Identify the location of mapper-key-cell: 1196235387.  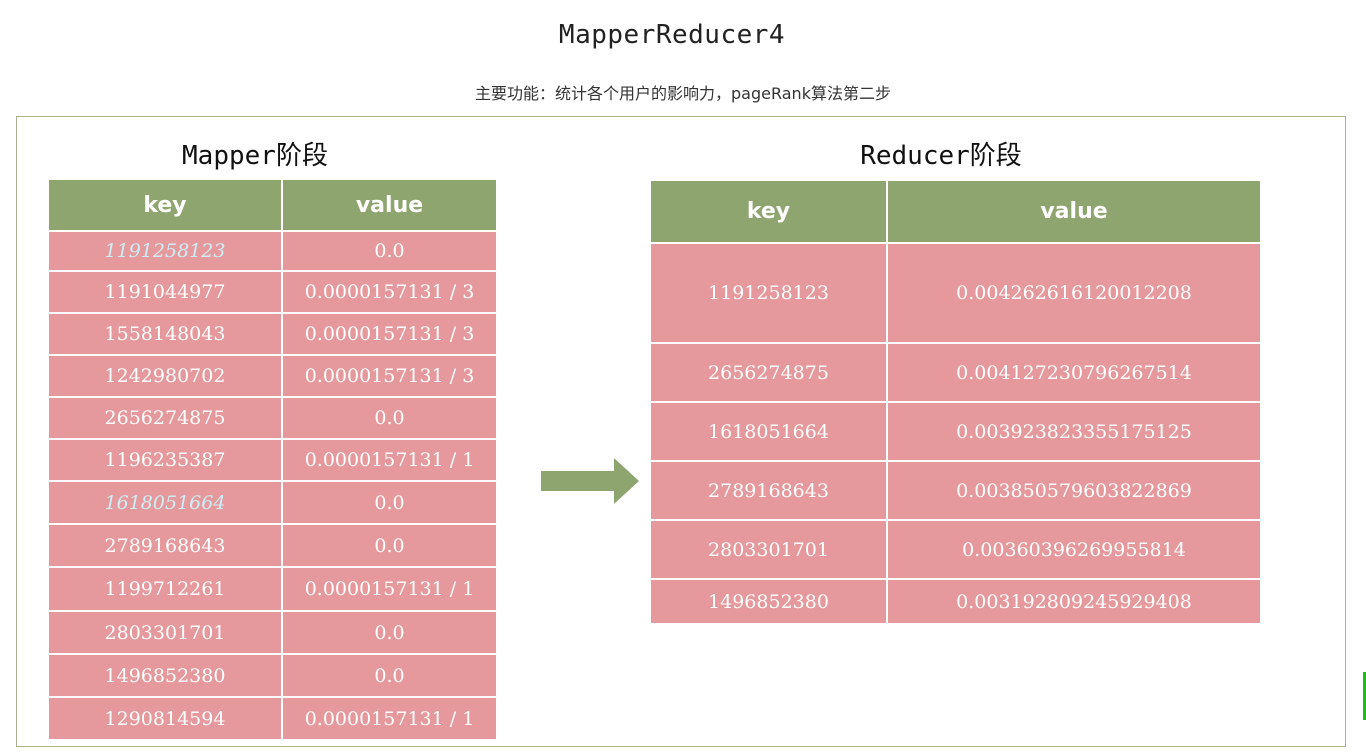
(165, 460).